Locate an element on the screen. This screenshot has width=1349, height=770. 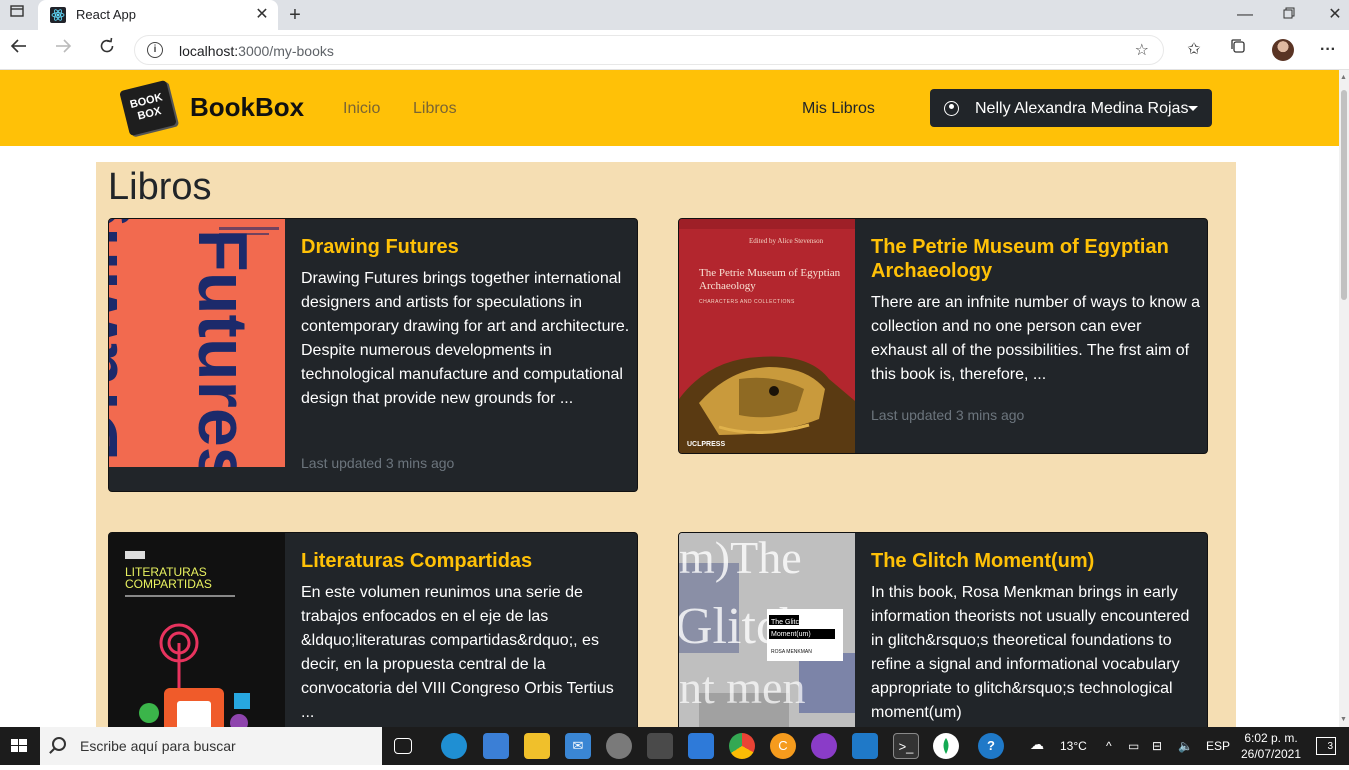
github-icon is located at coordinates (824, 746).